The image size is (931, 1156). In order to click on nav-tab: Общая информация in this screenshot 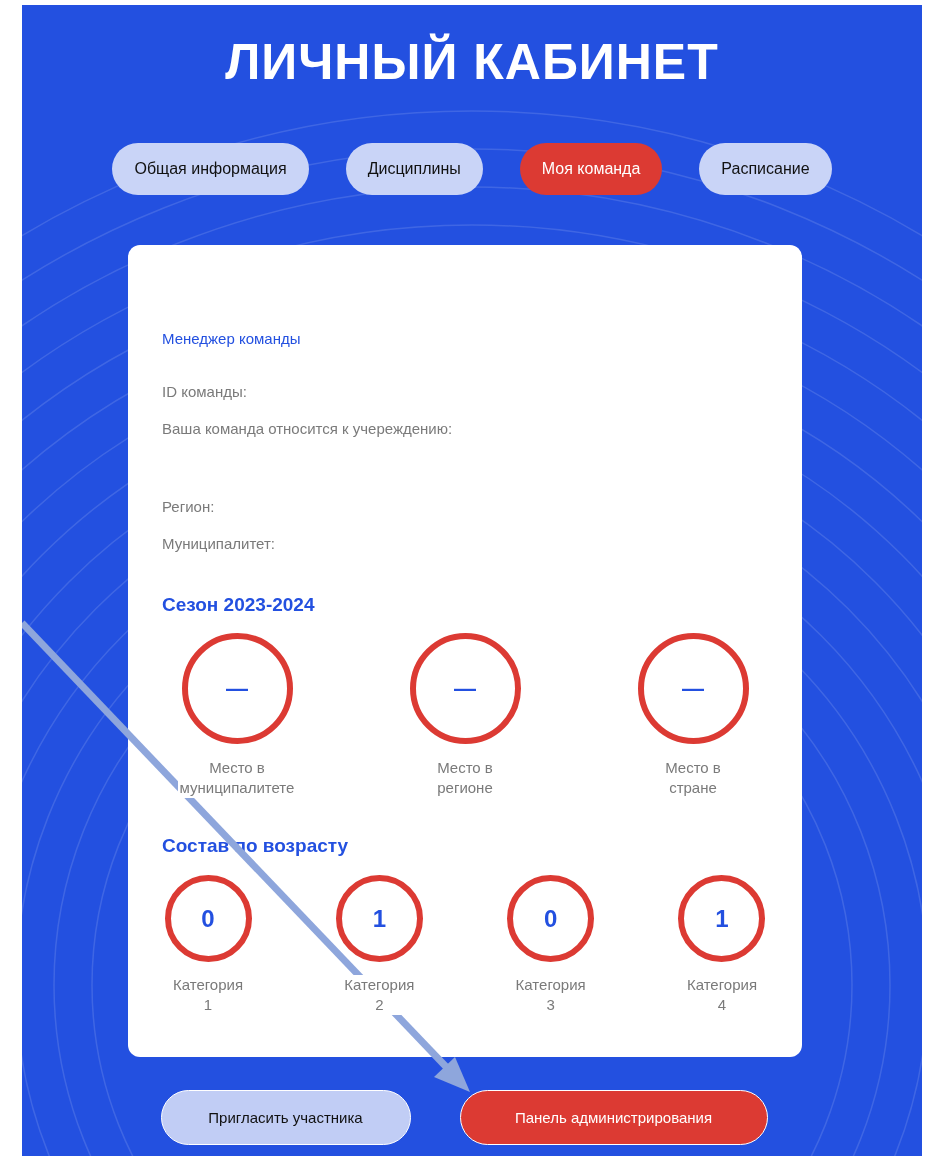, I will do `click(210, 169)`.